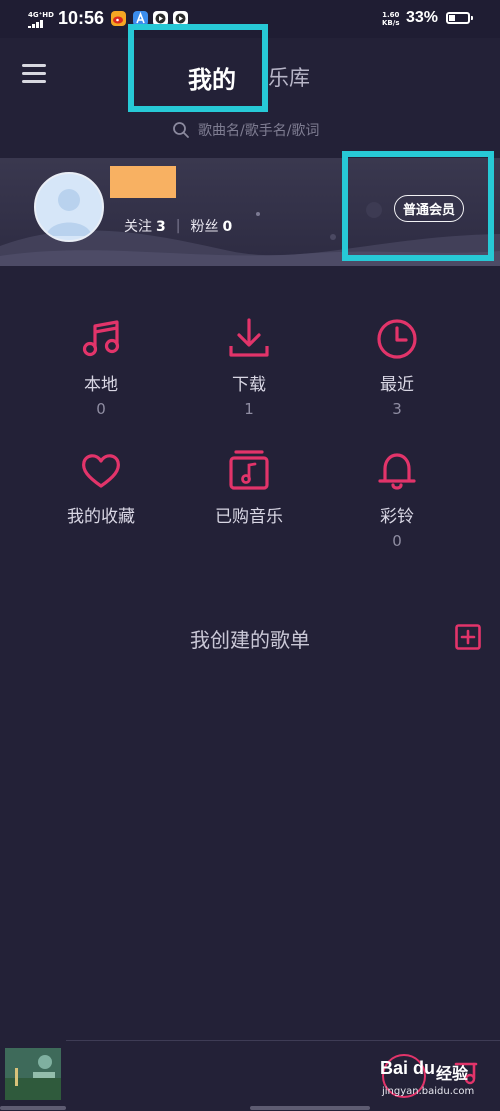  Describe the element at coordinates (41, 15) in the screenshot. I see `network-indicator: 4G⁺HD` at that location.